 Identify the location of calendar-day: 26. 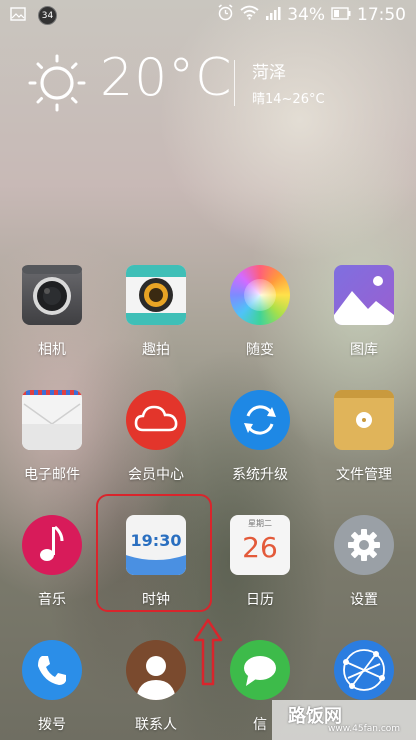
(260, 547).